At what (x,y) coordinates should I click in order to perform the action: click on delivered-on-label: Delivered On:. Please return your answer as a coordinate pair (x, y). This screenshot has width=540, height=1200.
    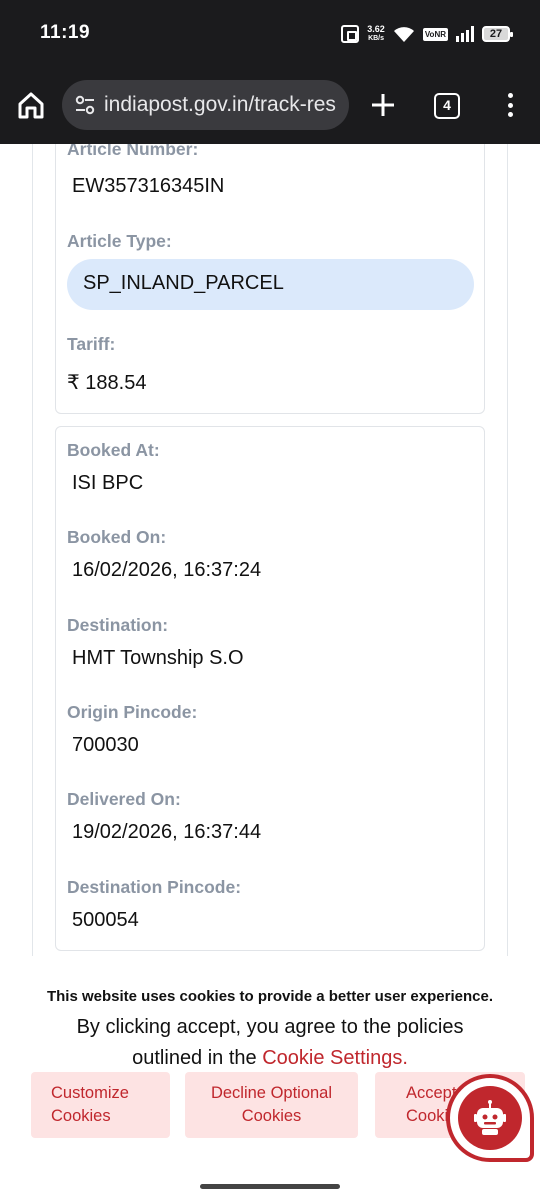
    Looking at the image, I should click on (124, 799).